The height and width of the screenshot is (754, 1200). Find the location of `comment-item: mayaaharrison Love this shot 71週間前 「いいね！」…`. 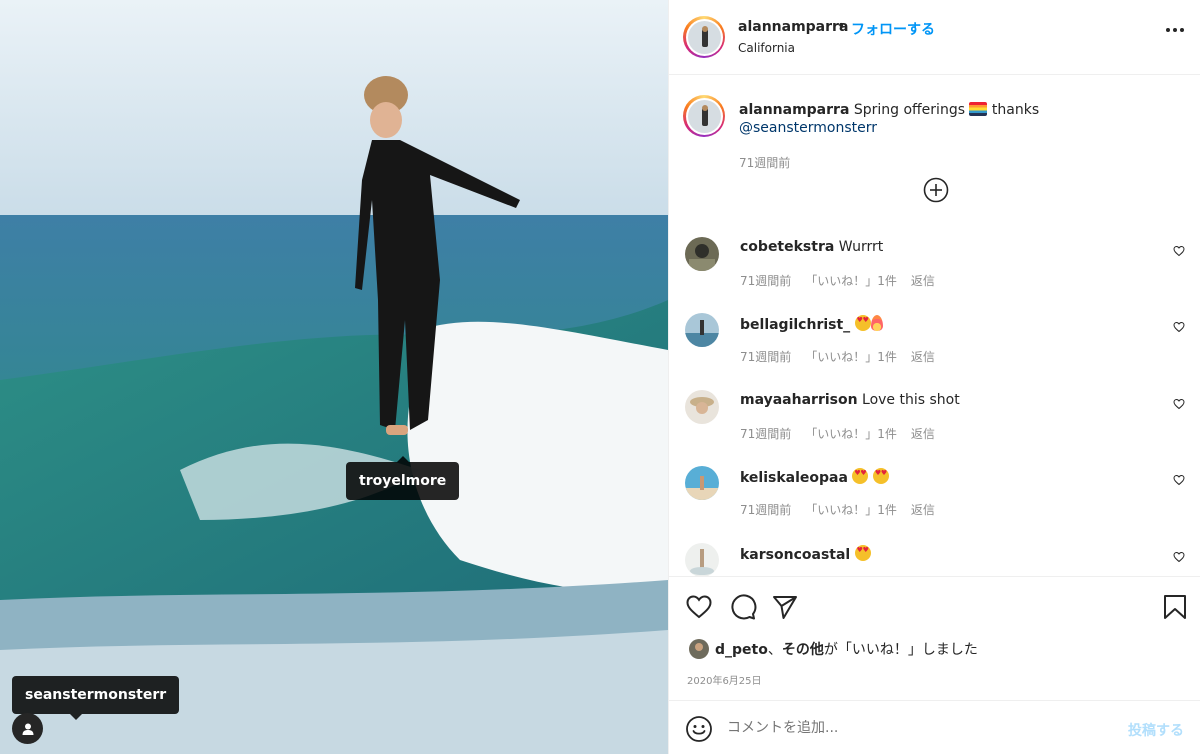

comment-item: mayaaharrison Love this shot 71週間前 「いいね！」… is located at coordinates (935, 425).